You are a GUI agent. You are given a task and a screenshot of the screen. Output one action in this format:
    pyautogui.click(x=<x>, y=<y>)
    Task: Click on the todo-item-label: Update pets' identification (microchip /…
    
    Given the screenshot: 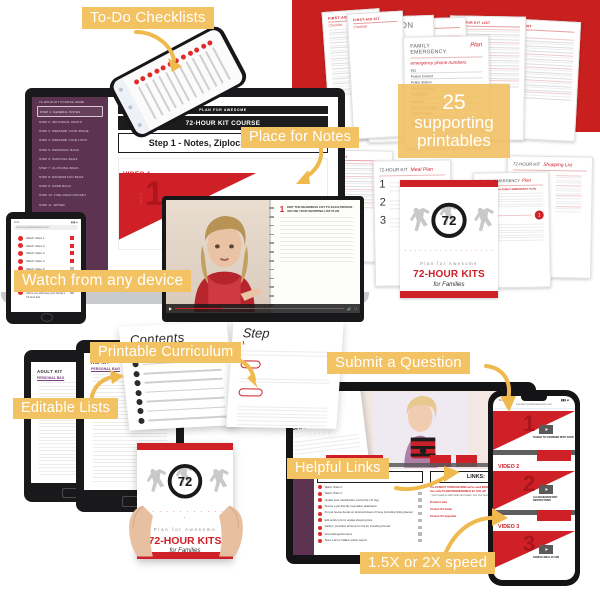 What is the action you would take?
    pyautogui.click(x=351, y=500)
    